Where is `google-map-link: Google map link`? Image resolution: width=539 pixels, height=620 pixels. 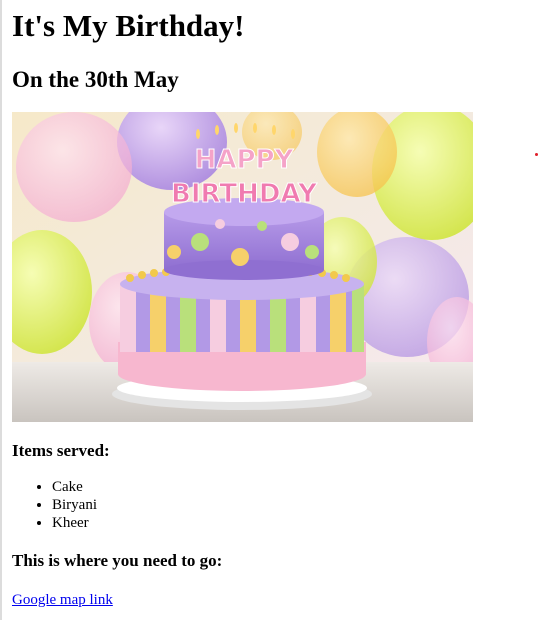 google-map-link: Google map link is located at coordinates (62, 600).